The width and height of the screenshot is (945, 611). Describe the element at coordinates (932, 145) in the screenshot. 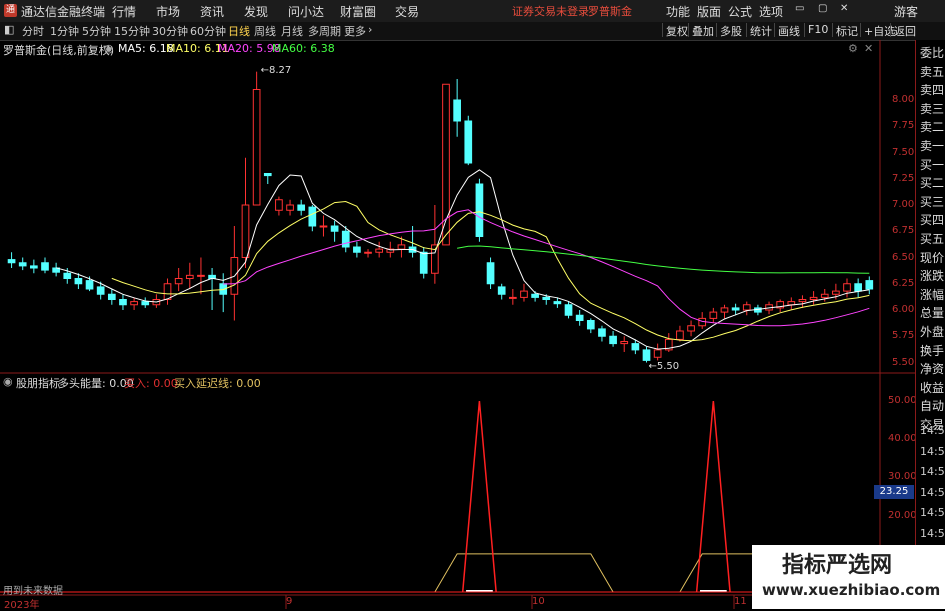

I see `side-item: 卖一` at that location.